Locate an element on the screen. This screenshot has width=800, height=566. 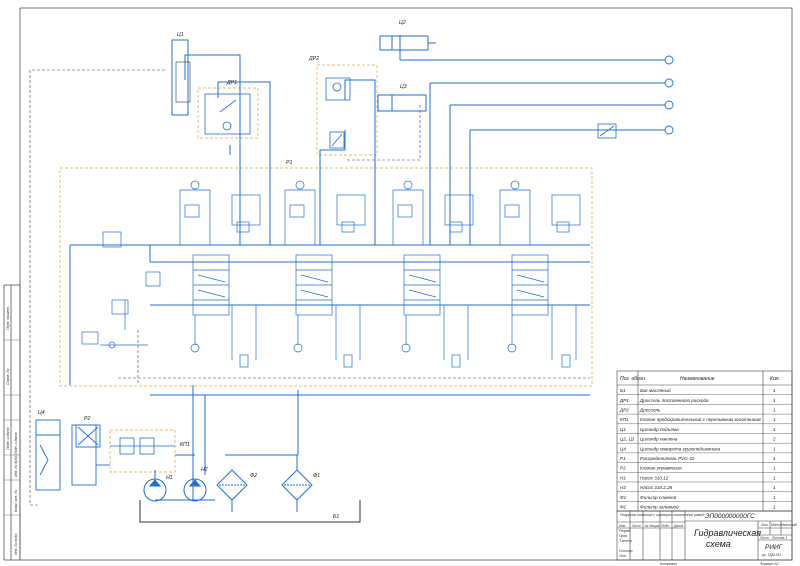
pump-n2 is located at coordinates (195, 490).